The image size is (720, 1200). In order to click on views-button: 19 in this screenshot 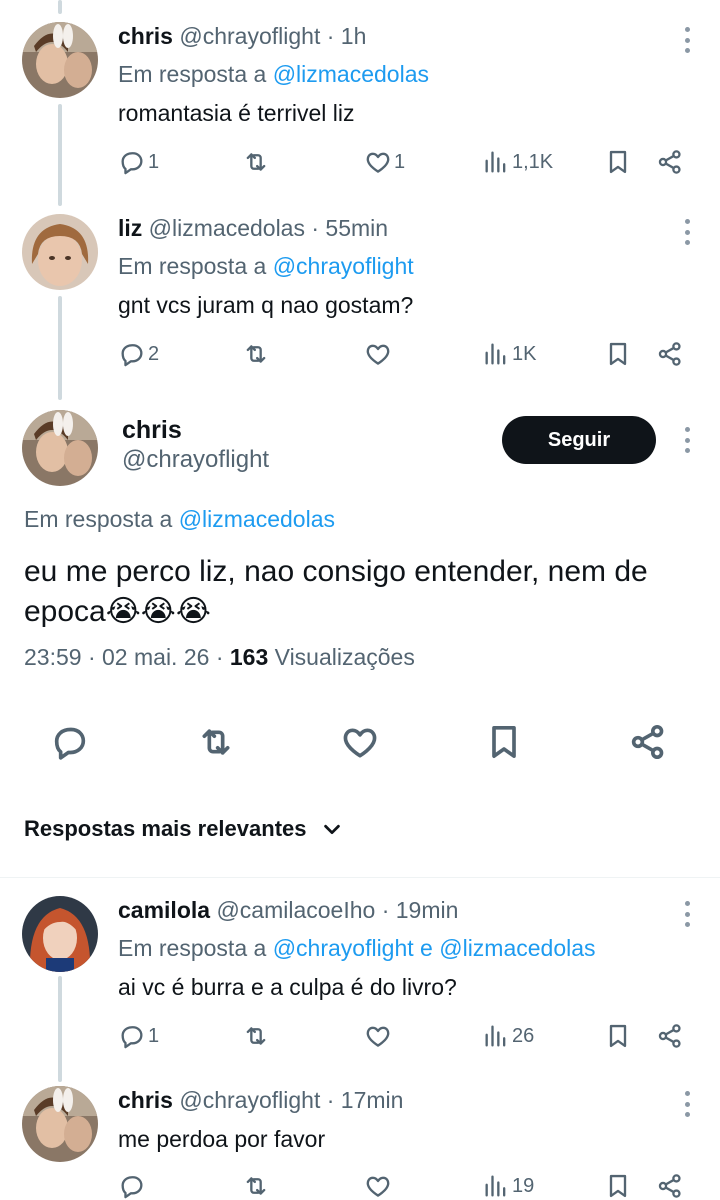, I will do `click(508, 1185)`.